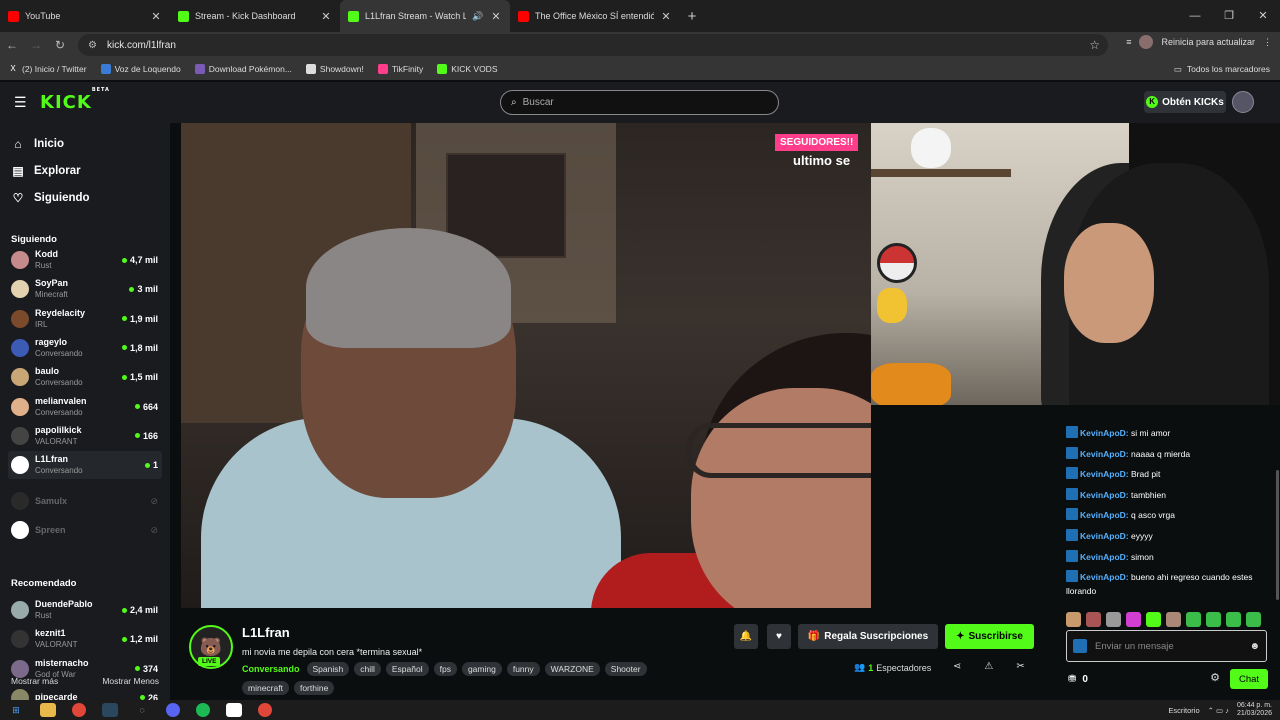 The image size is (1280, 720). Describe the element at coordinates (85, 289) in the screenshot. I see `sidebar-channel: SoyPan Minecraft 3 mil` at that location.